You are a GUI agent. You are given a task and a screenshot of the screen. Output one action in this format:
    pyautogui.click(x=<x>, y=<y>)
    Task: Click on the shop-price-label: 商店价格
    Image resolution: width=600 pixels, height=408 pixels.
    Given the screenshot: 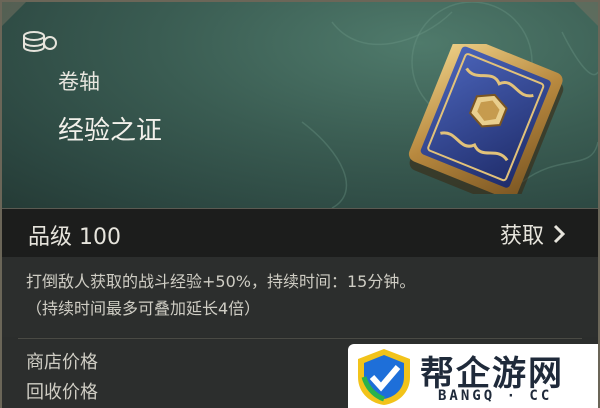 What is the action you would take?
    pyautogui.click(x=62, y=362)
    